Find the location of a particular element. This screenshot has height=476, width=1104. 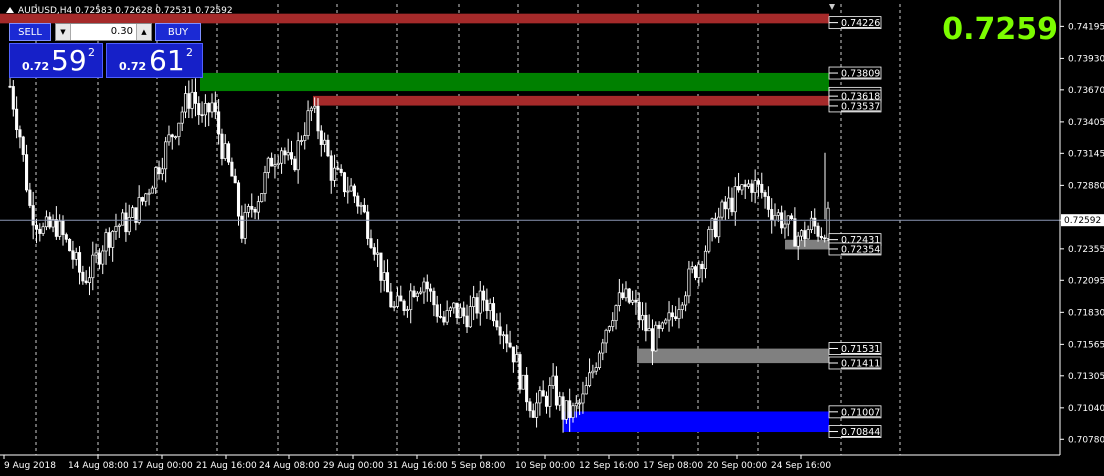

buy-button: BUY is located at coordinates (178, 32).